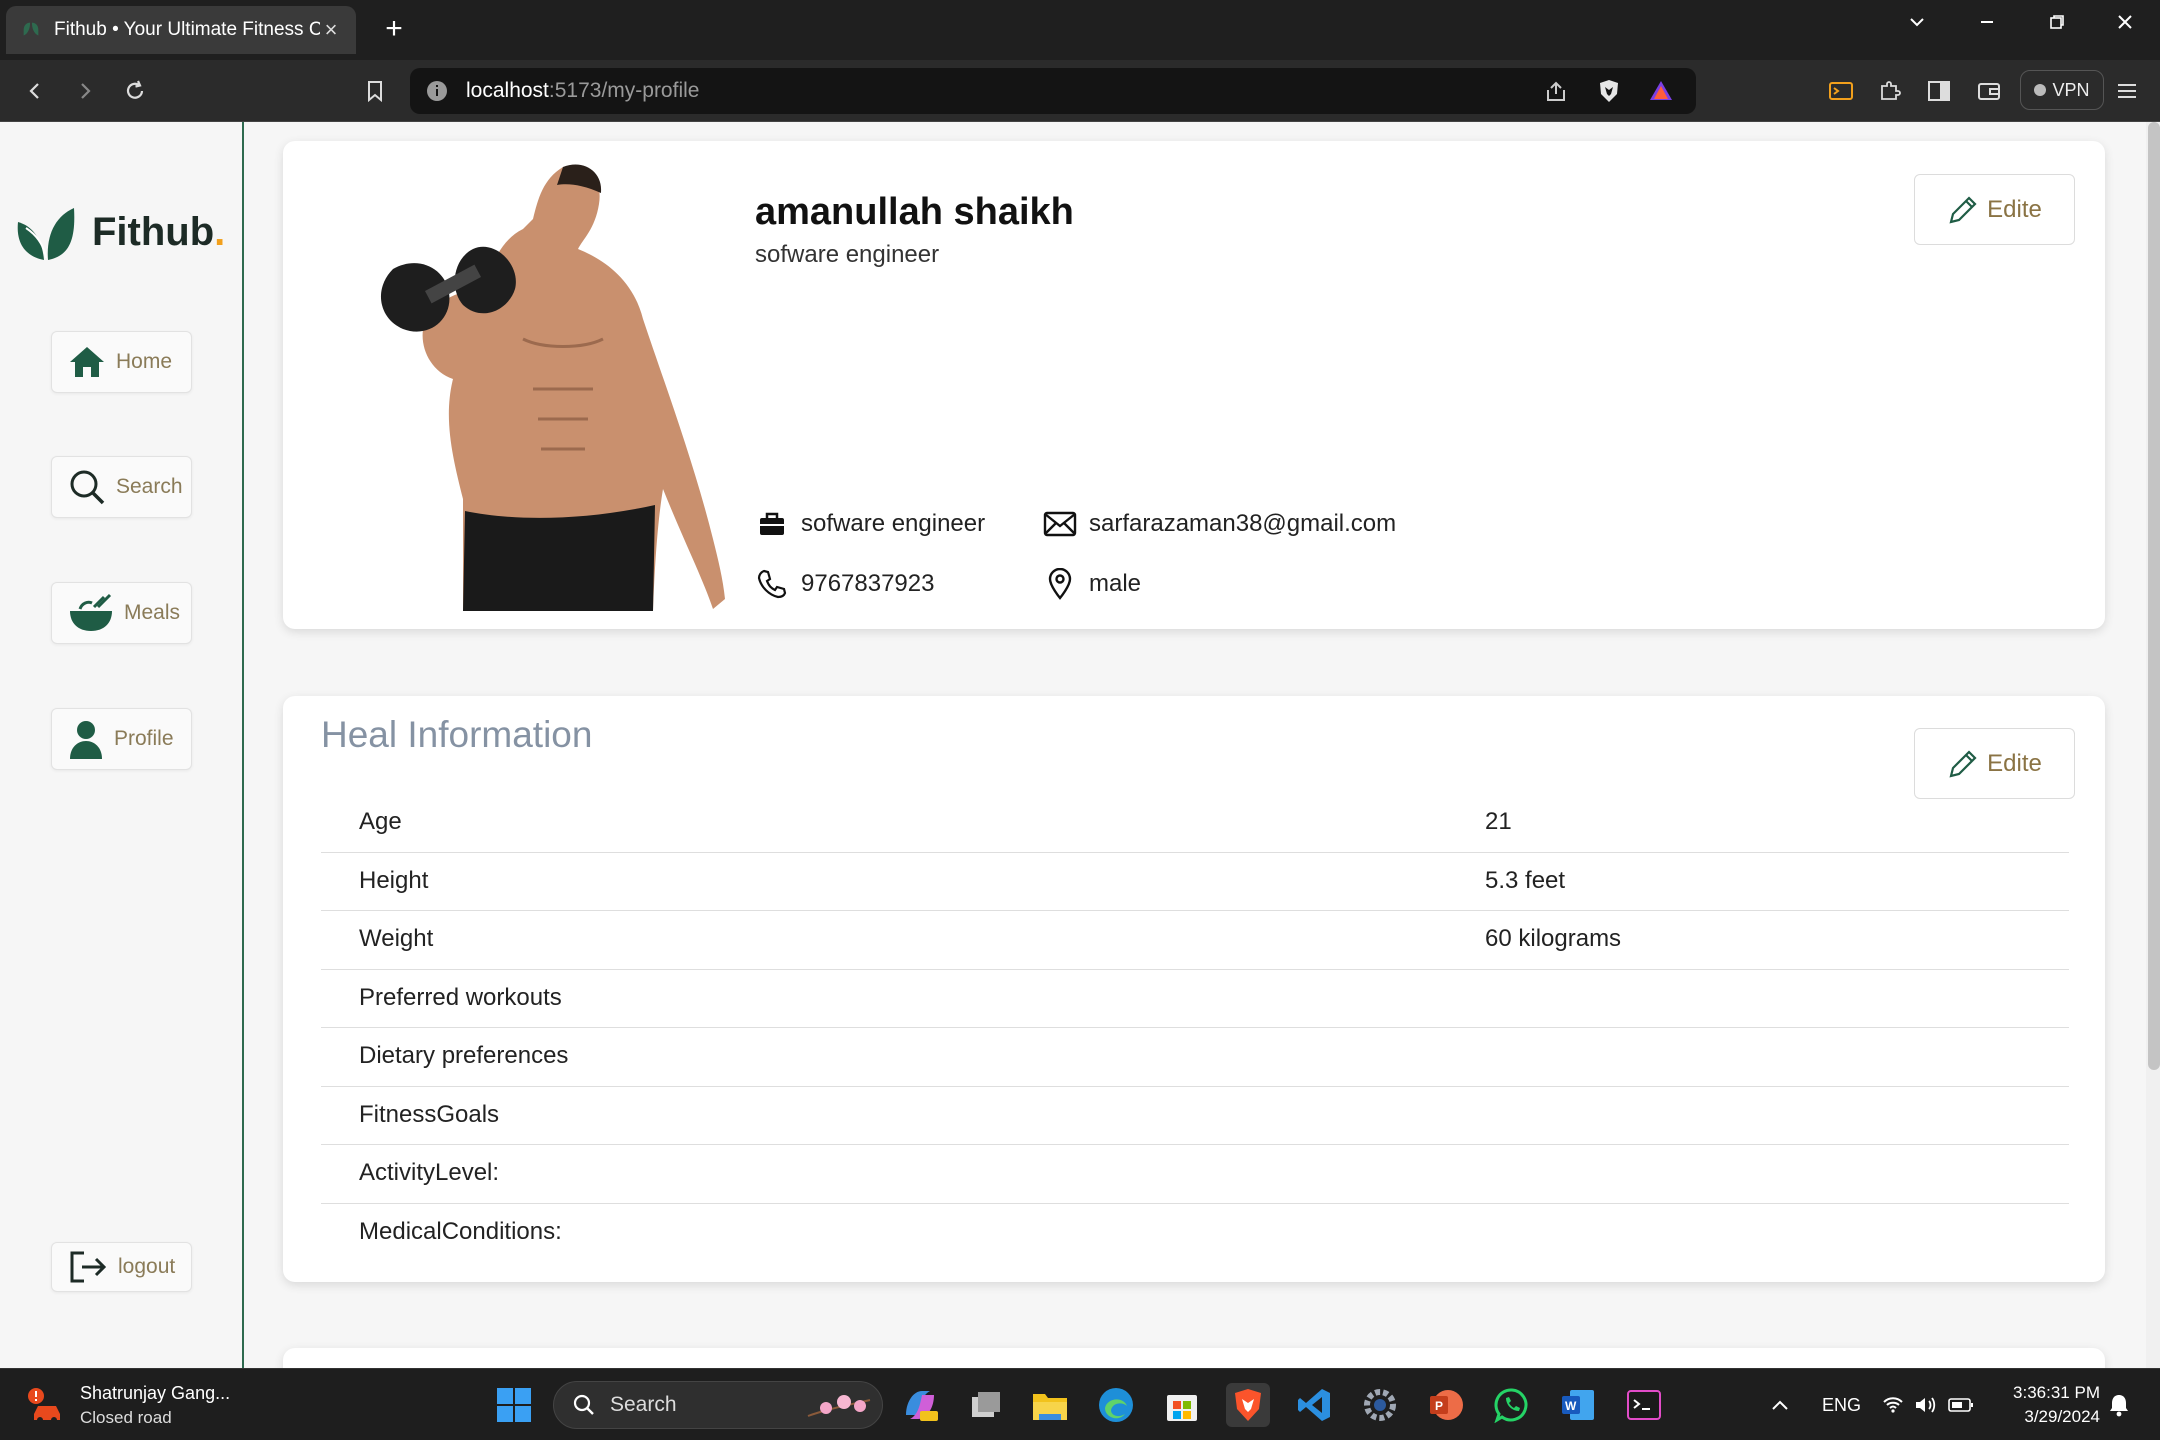 The height and width of the screenshot is (1440, 2160). I want to click on gear-icon, so click(1380, 1405).